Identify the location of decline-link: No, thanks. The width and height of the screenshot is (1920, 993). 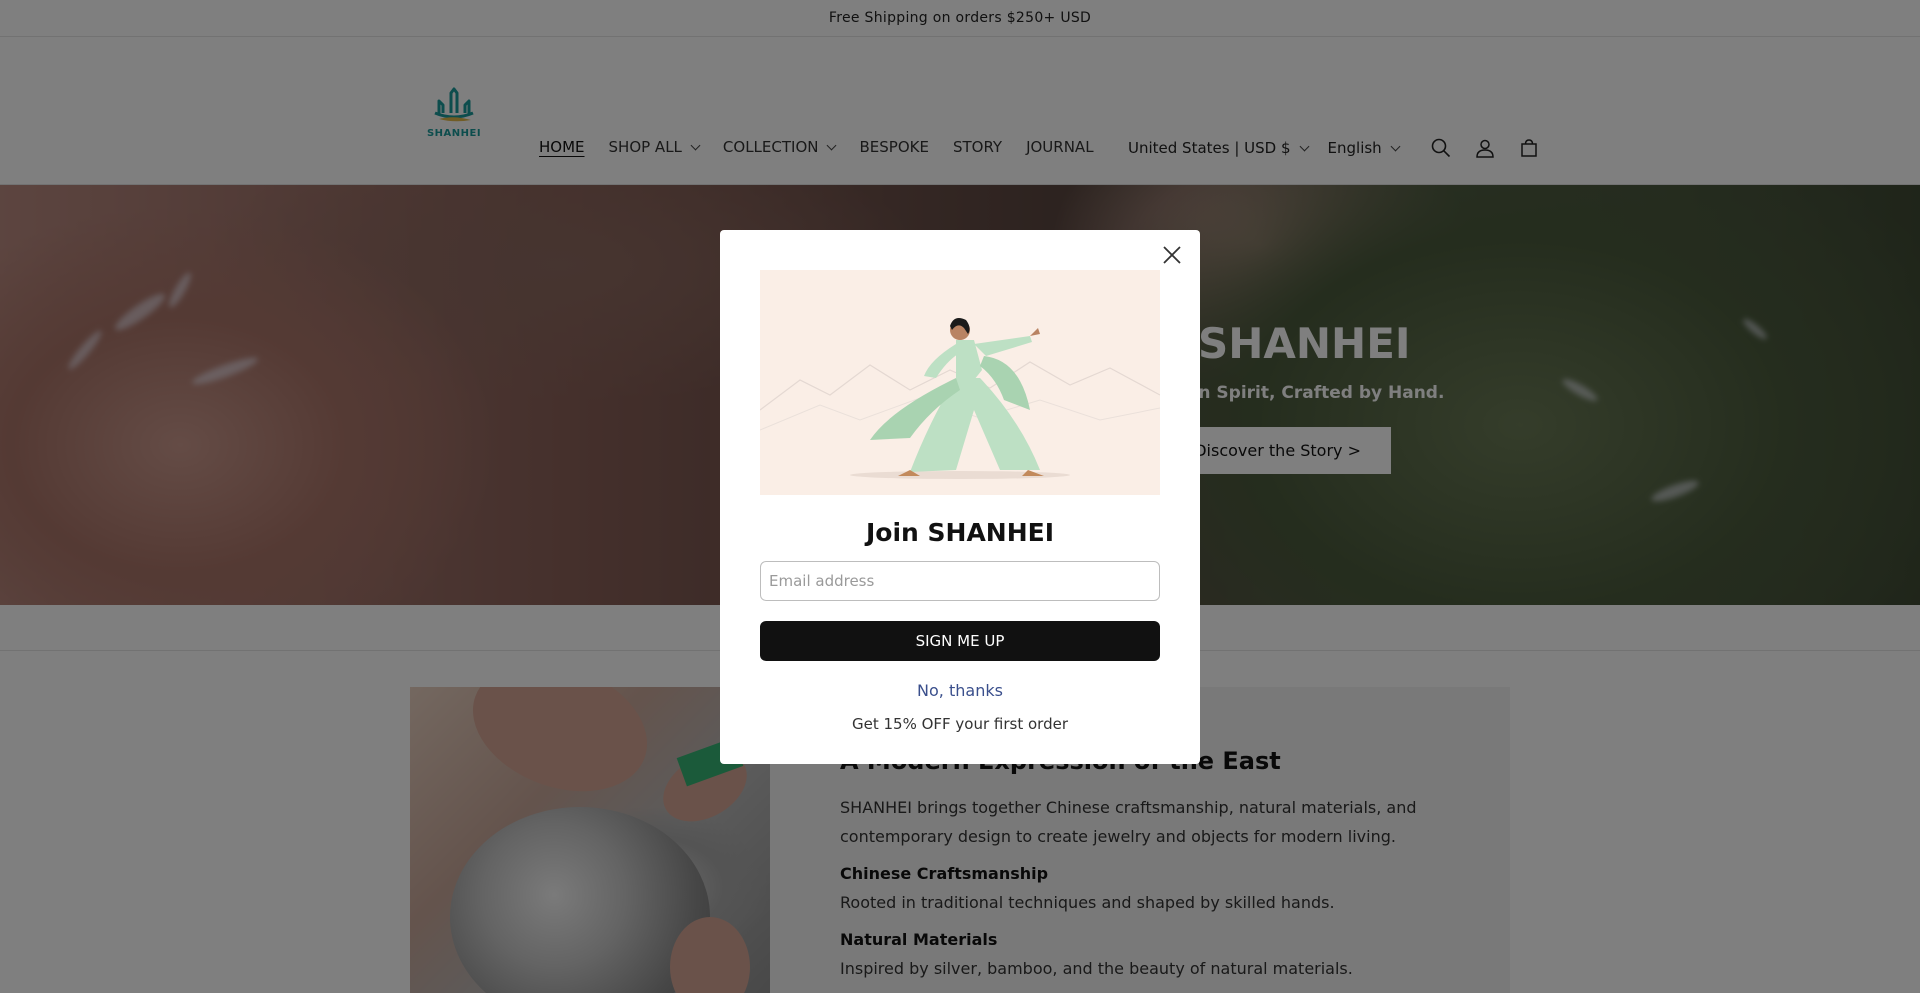
(960, 690).